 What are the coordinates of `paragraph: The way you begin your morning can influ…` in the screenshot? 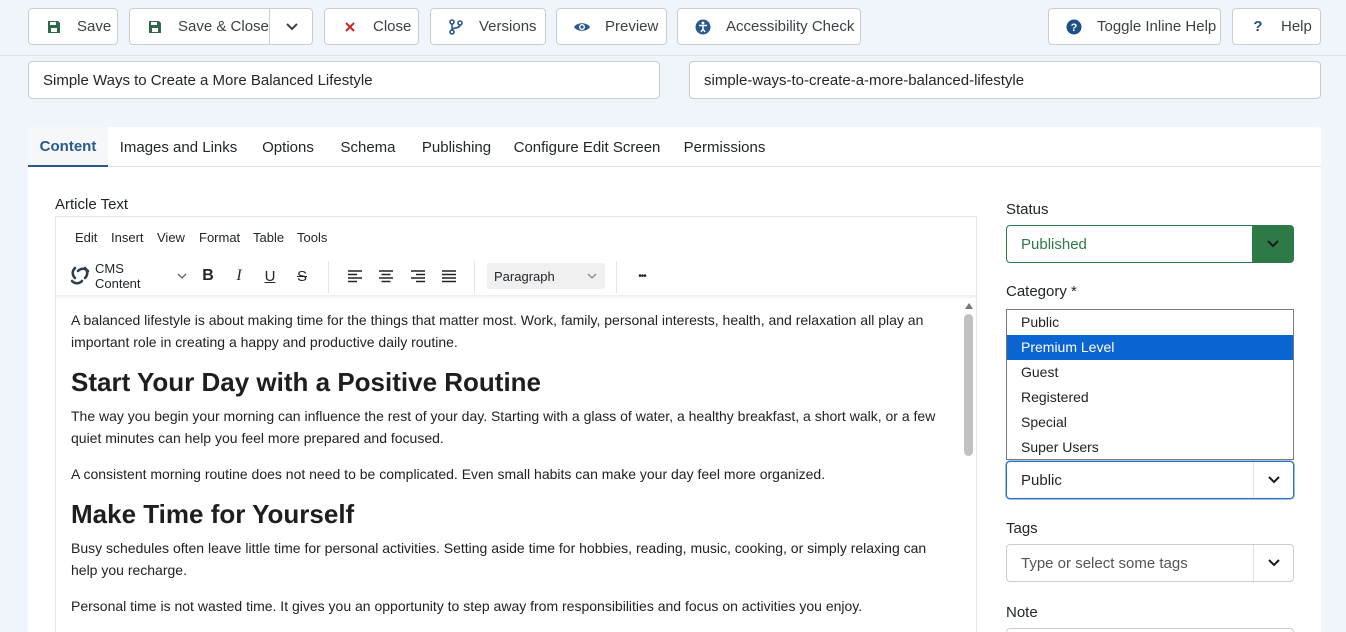 It's located at (503, 427).